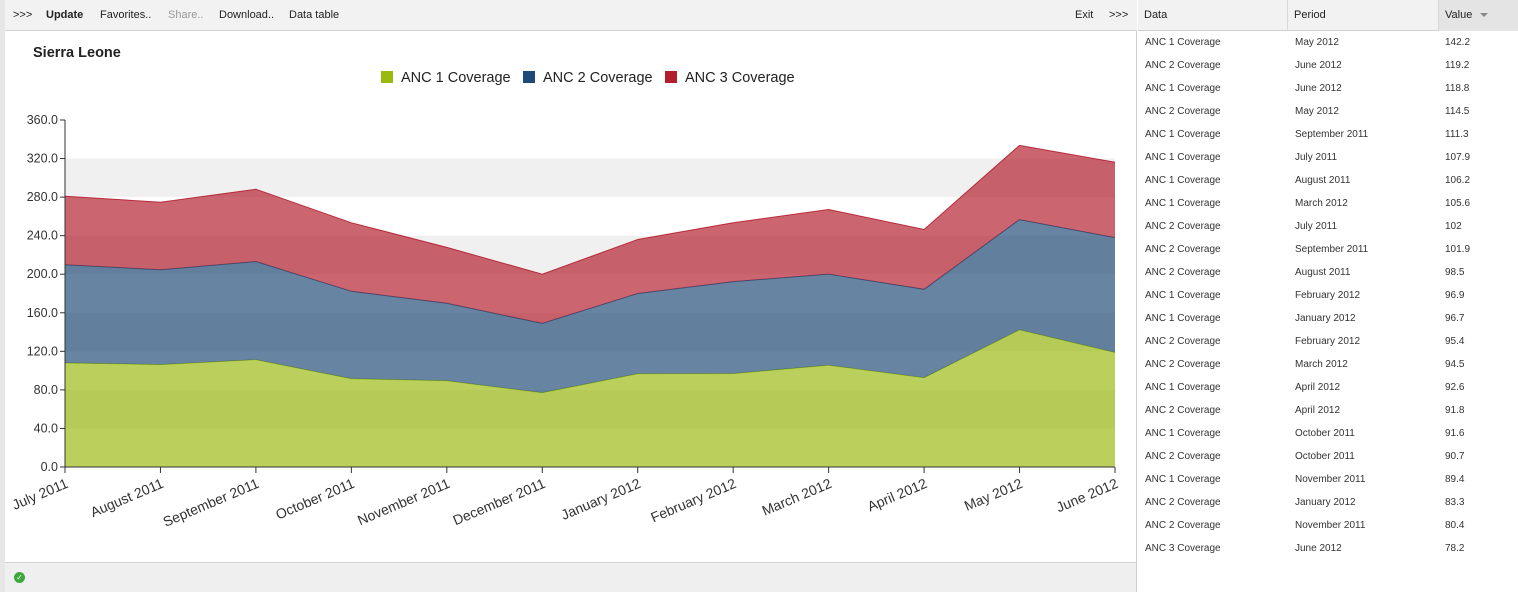  What do you see at coordinates (1455, 364) in the screenshot?
I see `cell-value: 94.5` at bounding box center [1455, 364].